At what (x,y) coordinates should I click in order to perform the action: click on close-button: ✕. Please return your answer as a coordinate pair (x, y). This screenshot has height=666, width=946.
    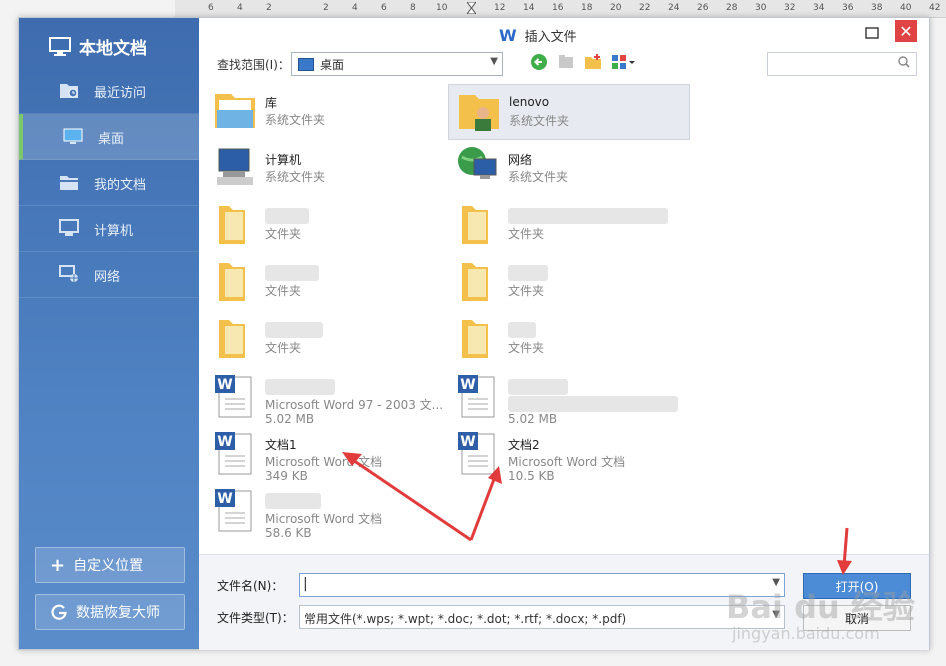
    Looking at the image, I should click on (906, 31).